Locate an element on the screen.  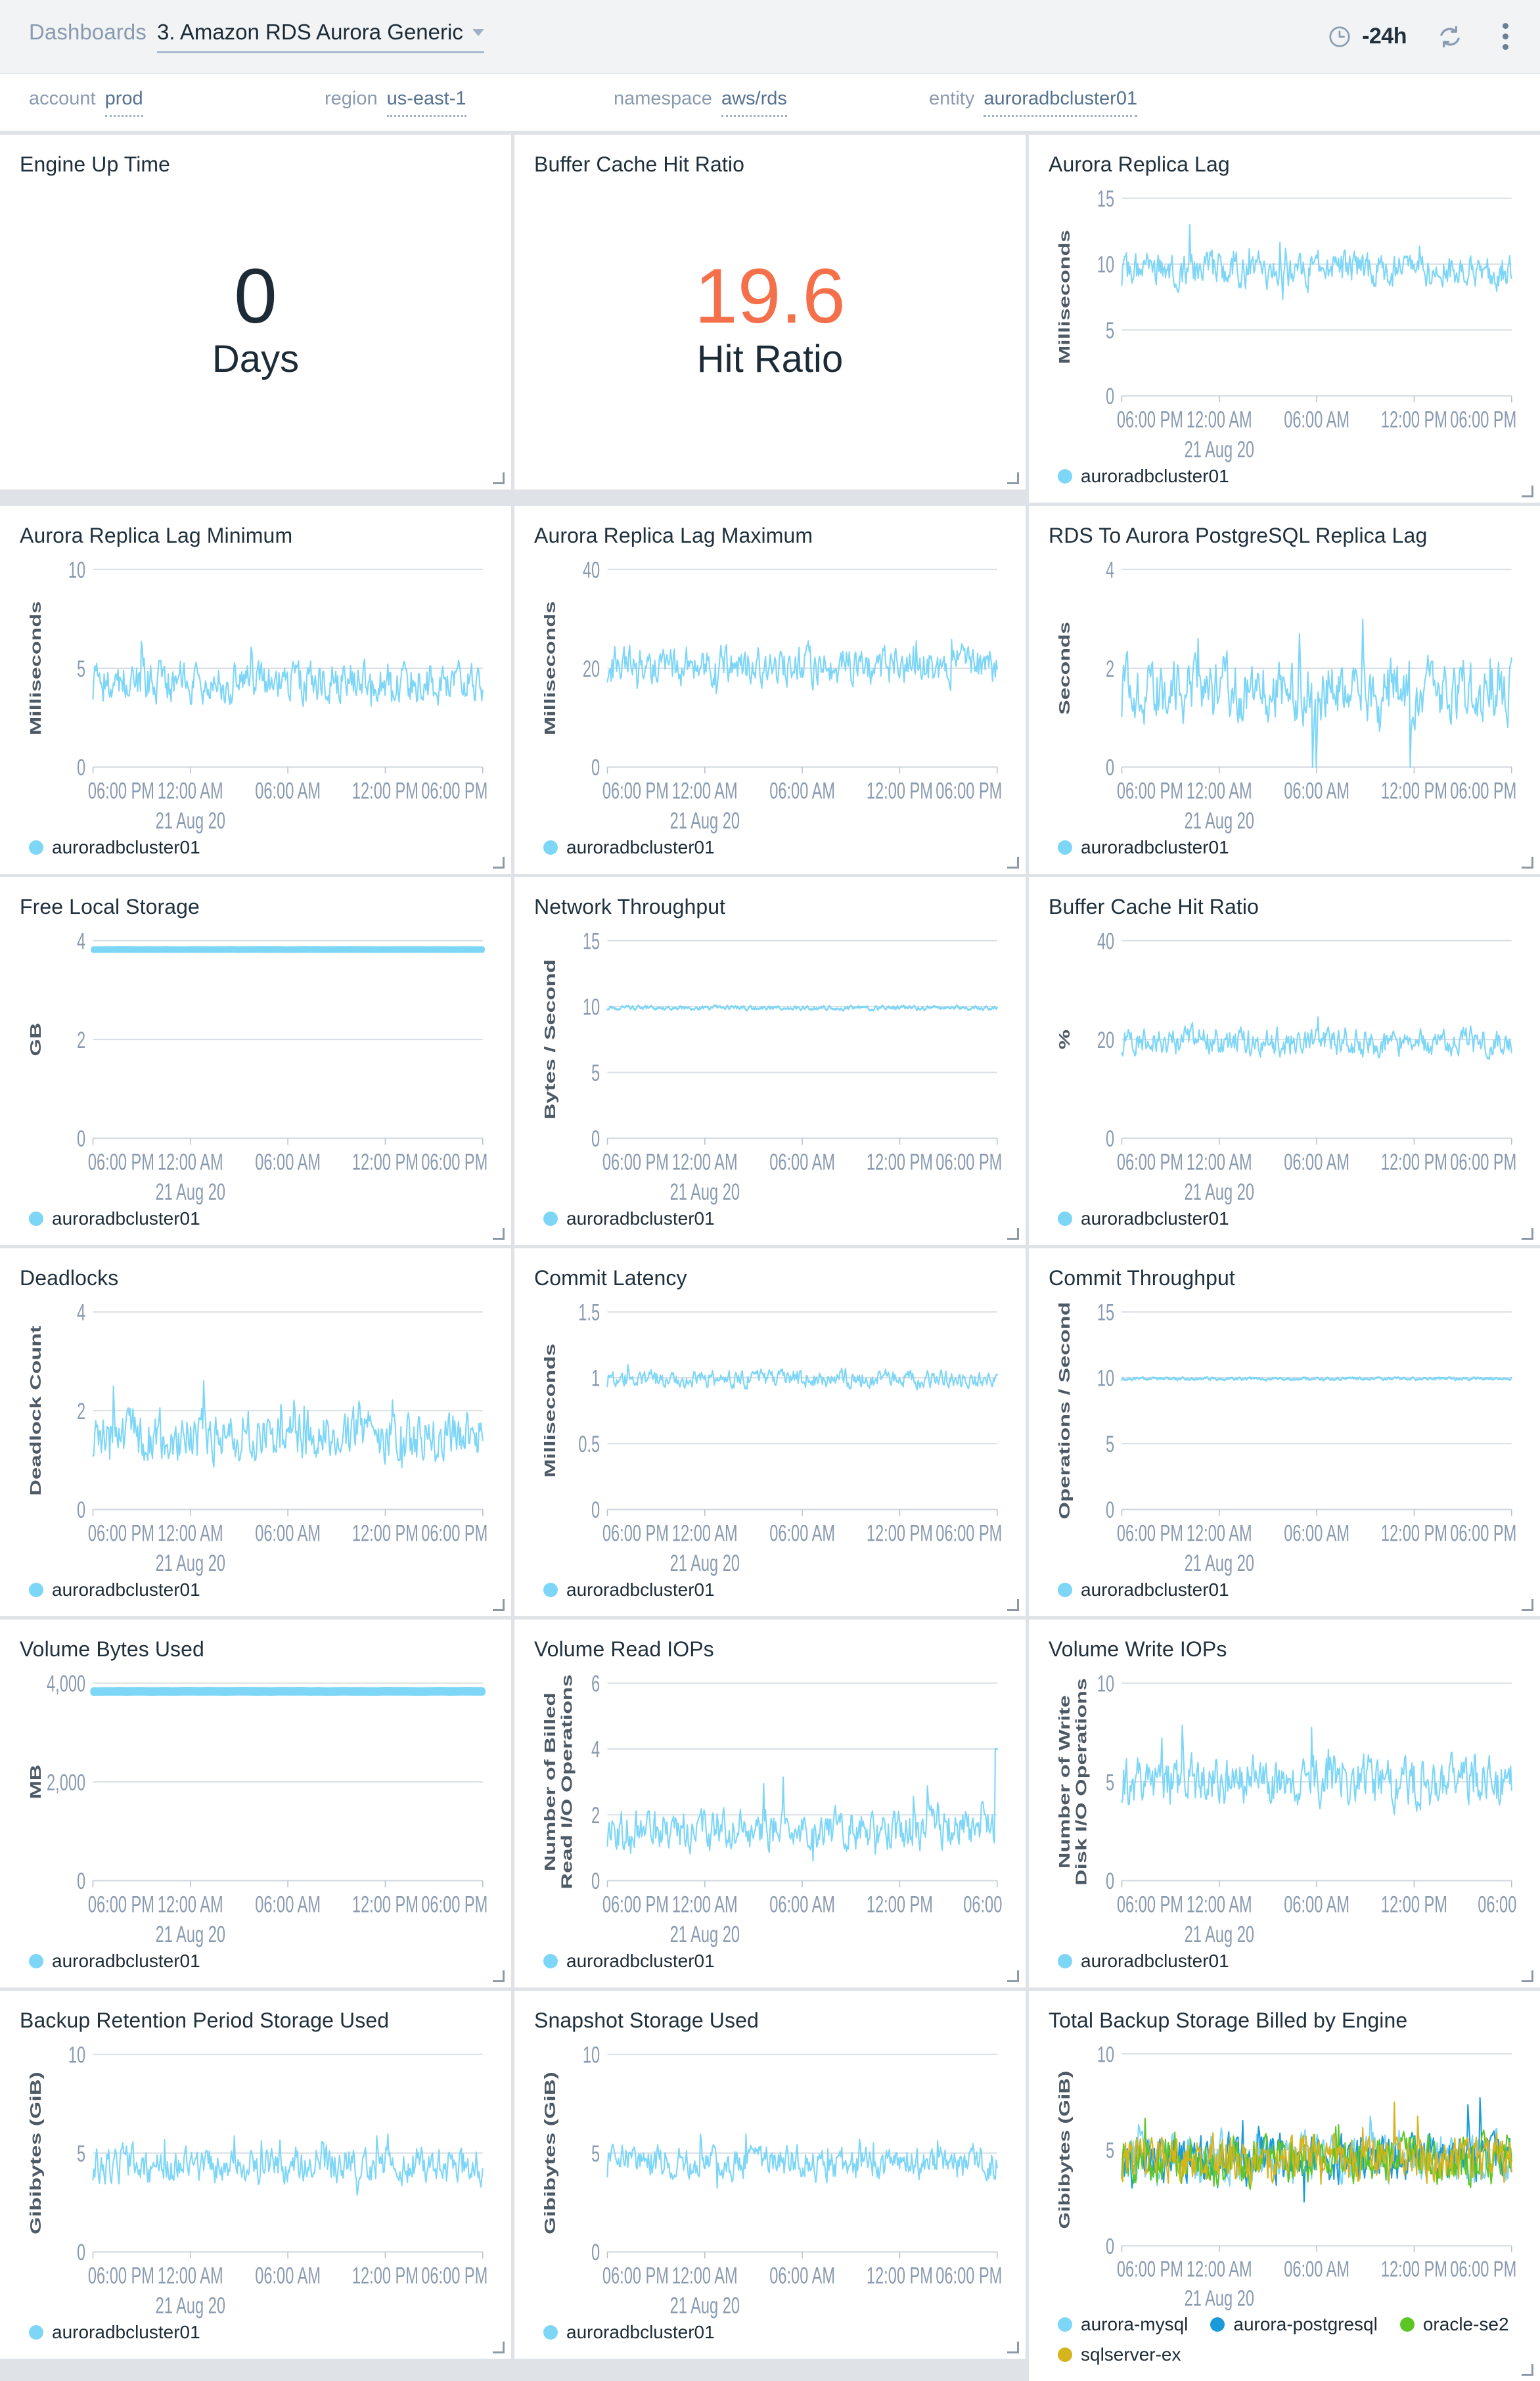
svg-text: Disk I/O Operations is located at coordinates (1082, 1783).